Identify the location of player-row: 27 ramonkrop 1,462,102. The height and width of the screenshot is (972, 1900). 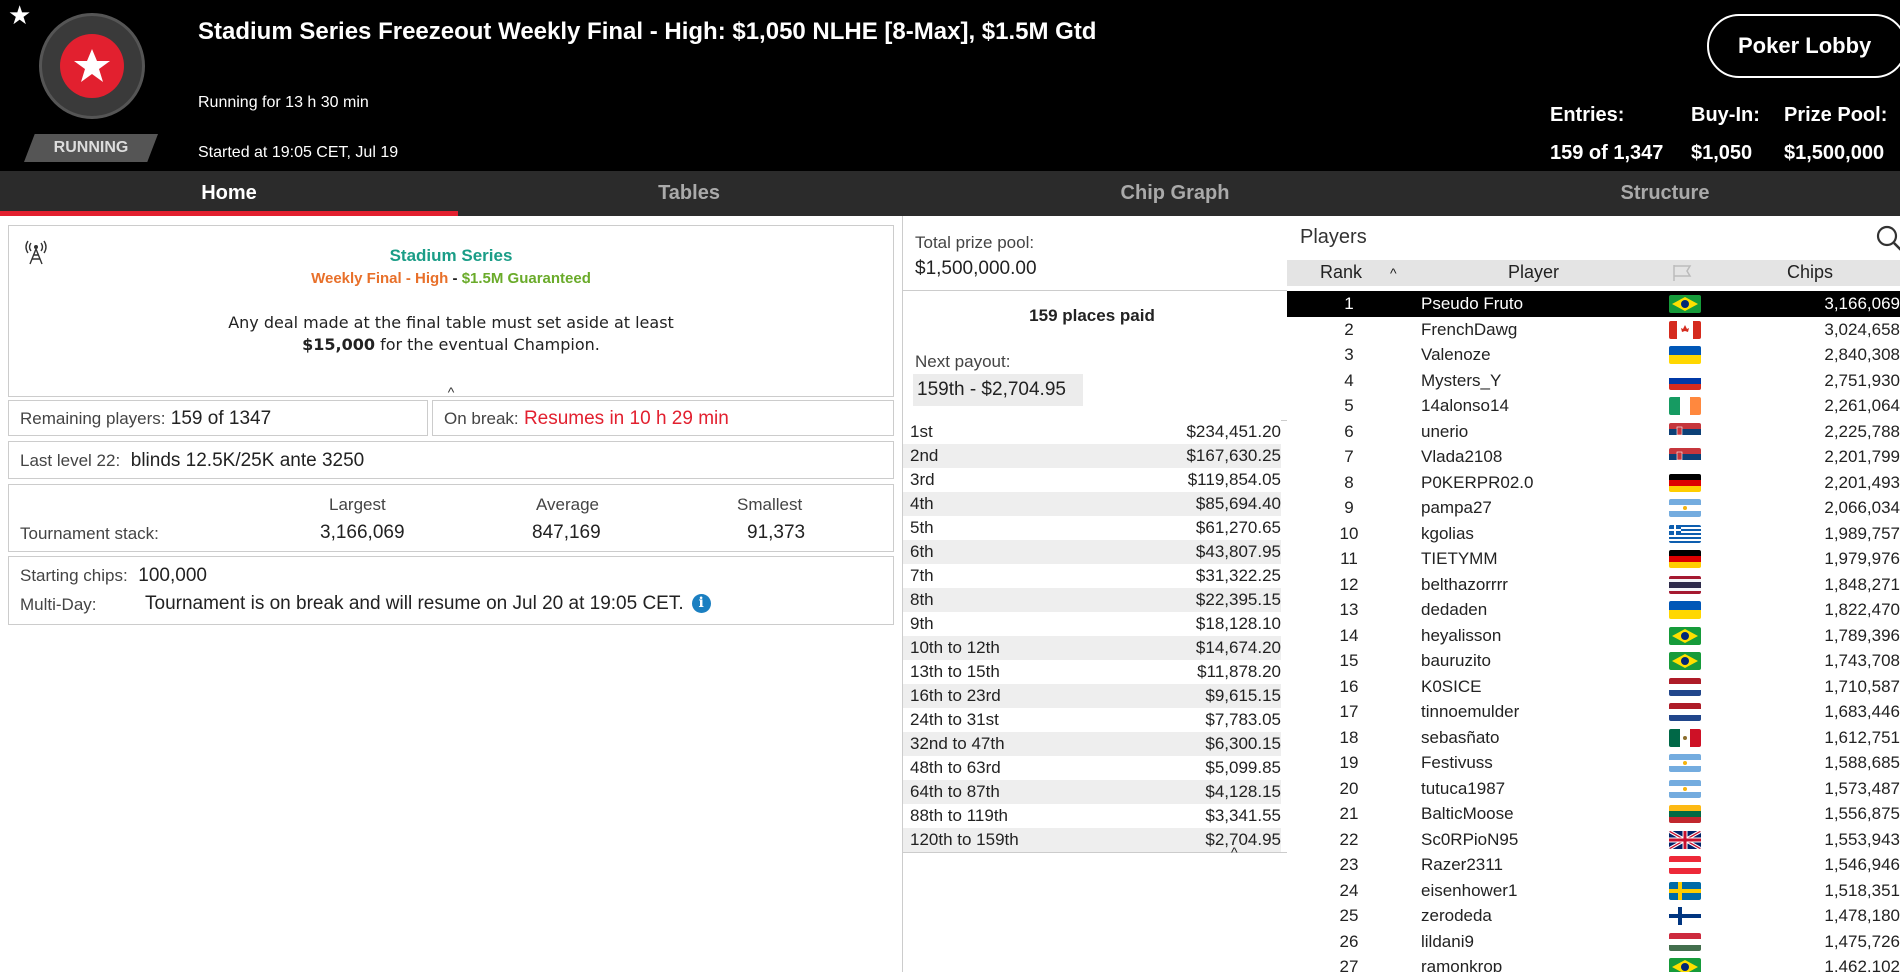
(1593, 963).